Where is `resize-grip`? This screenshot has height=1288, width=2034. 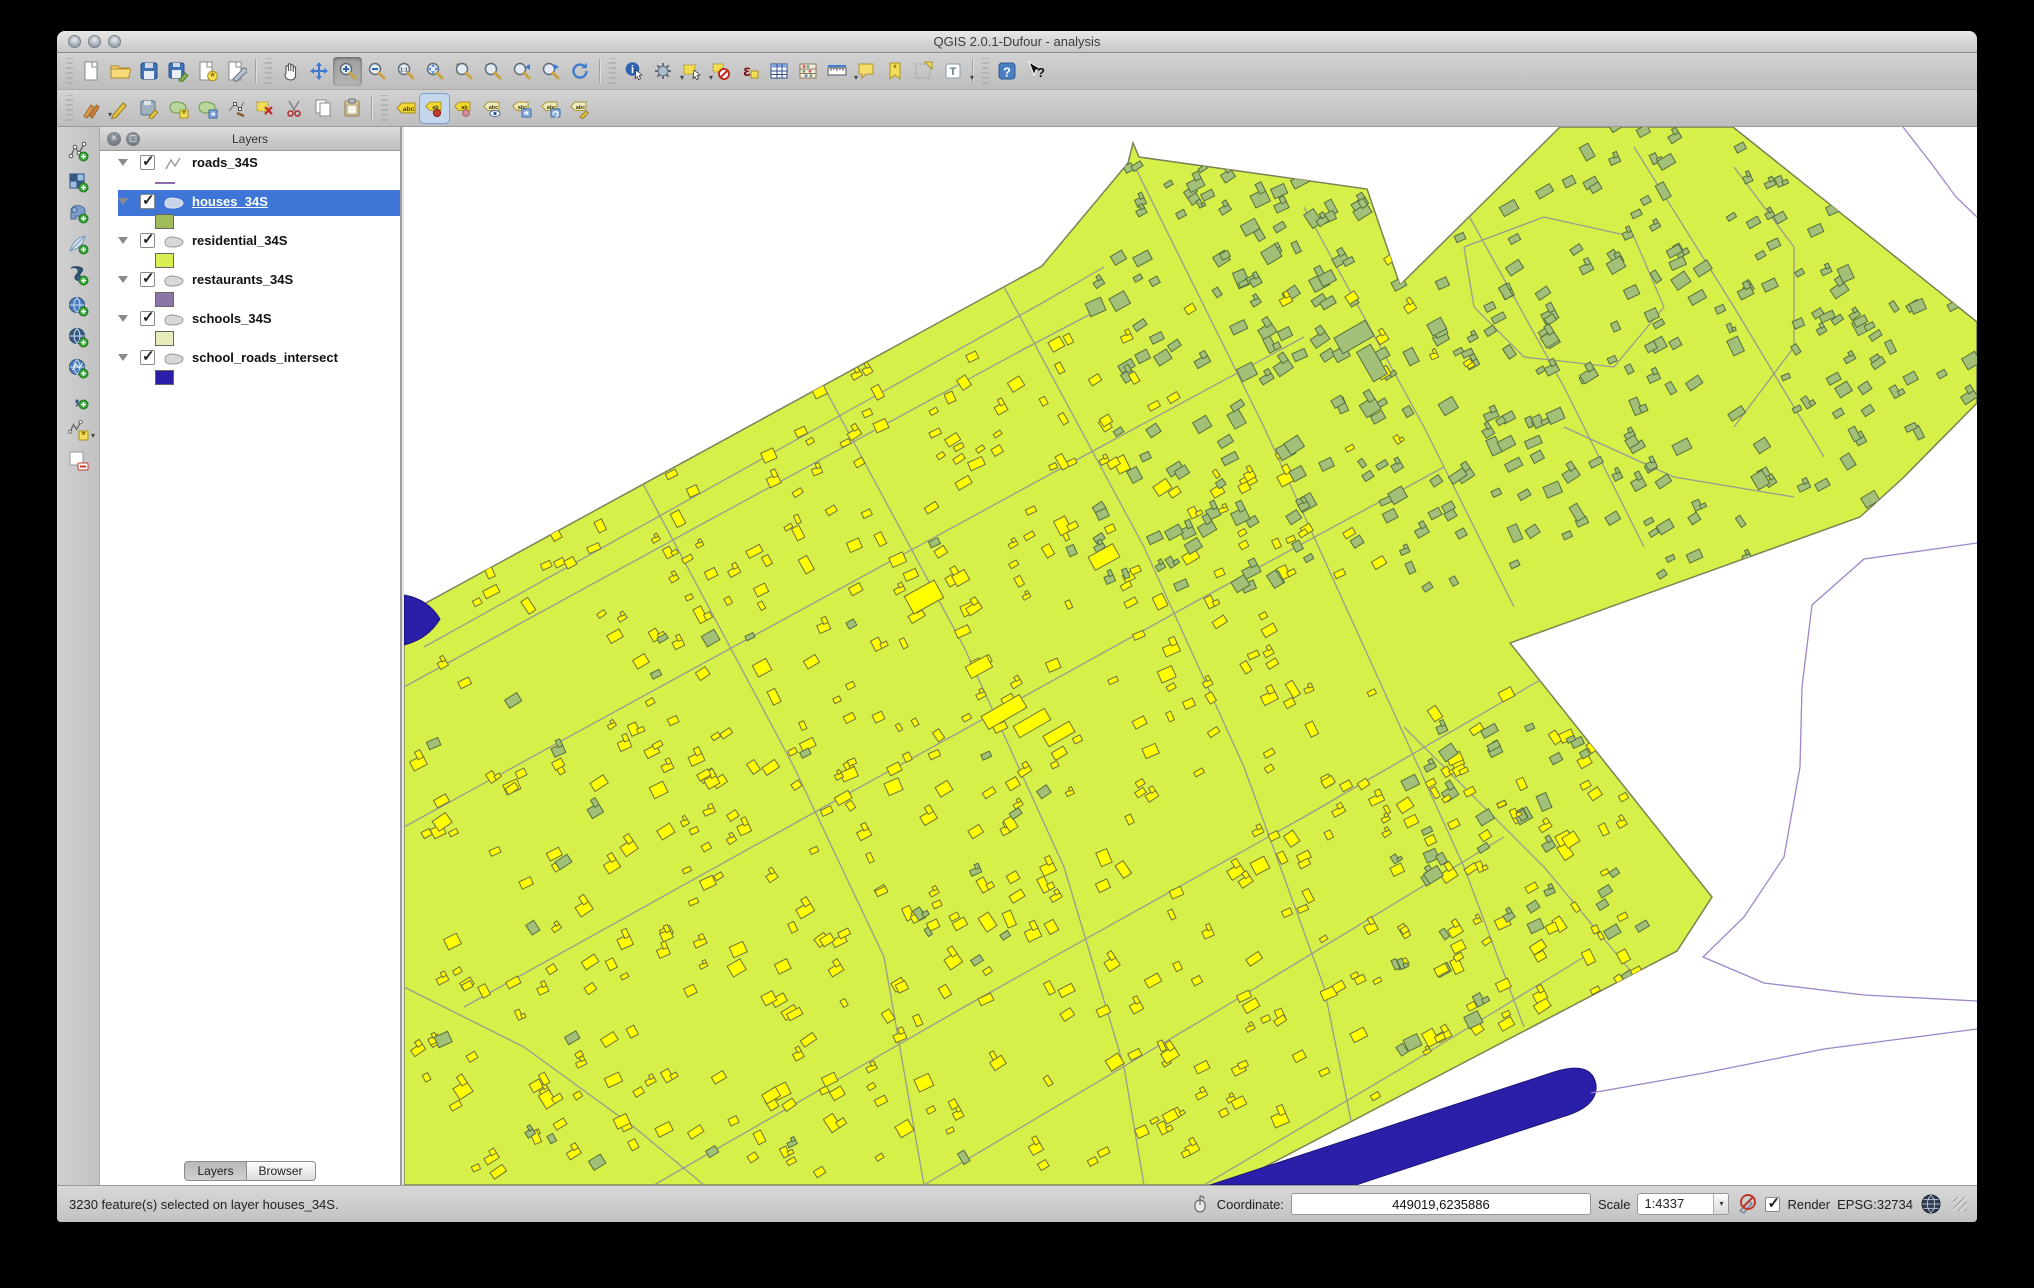
resize-grip is located at coordinates (1960, 1204).